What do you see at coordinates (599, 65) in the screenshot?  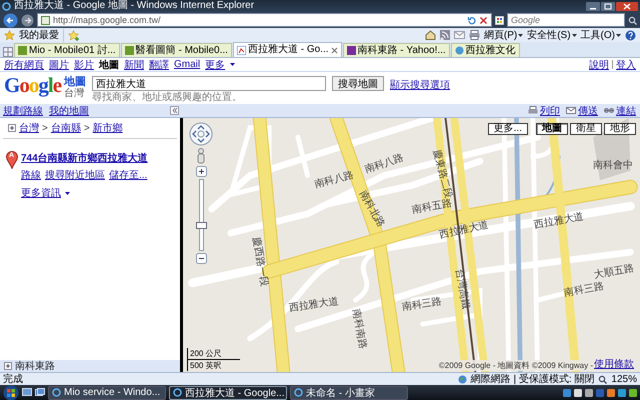 I see `nav-link: 說明` at bounding box center [599, 65].